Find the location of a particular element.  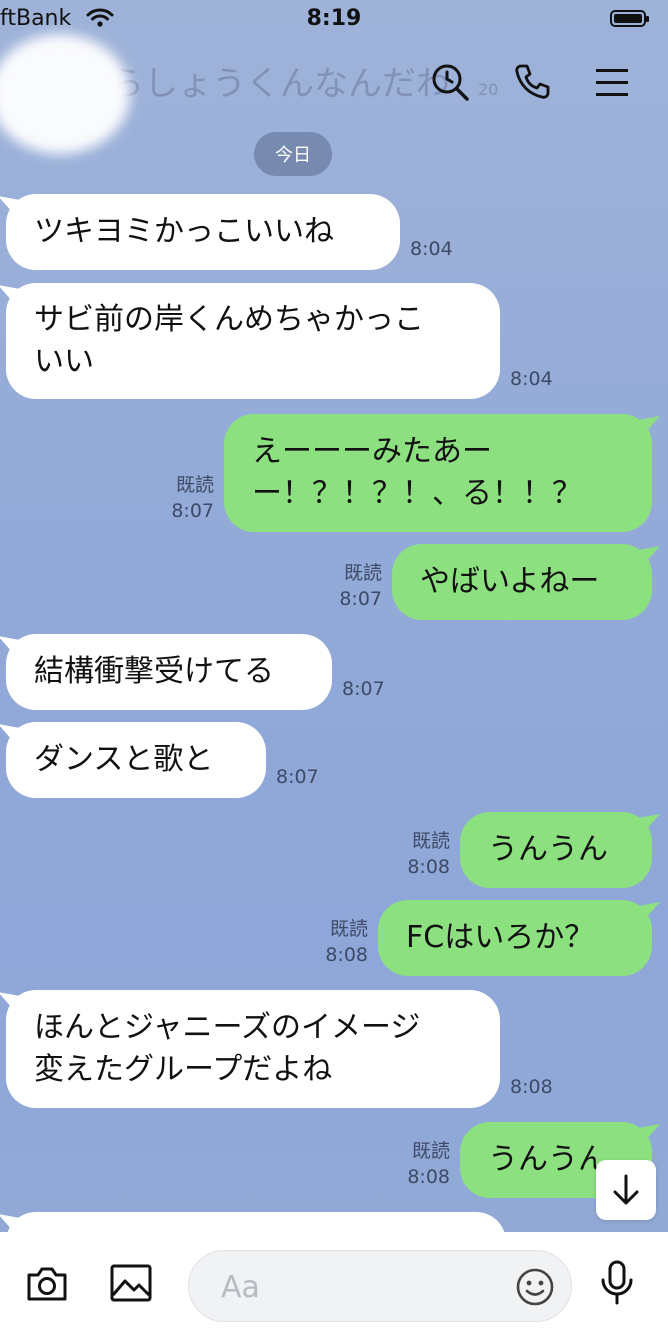

message-bubble: やばいよねー is located at coordinates (522, 582).